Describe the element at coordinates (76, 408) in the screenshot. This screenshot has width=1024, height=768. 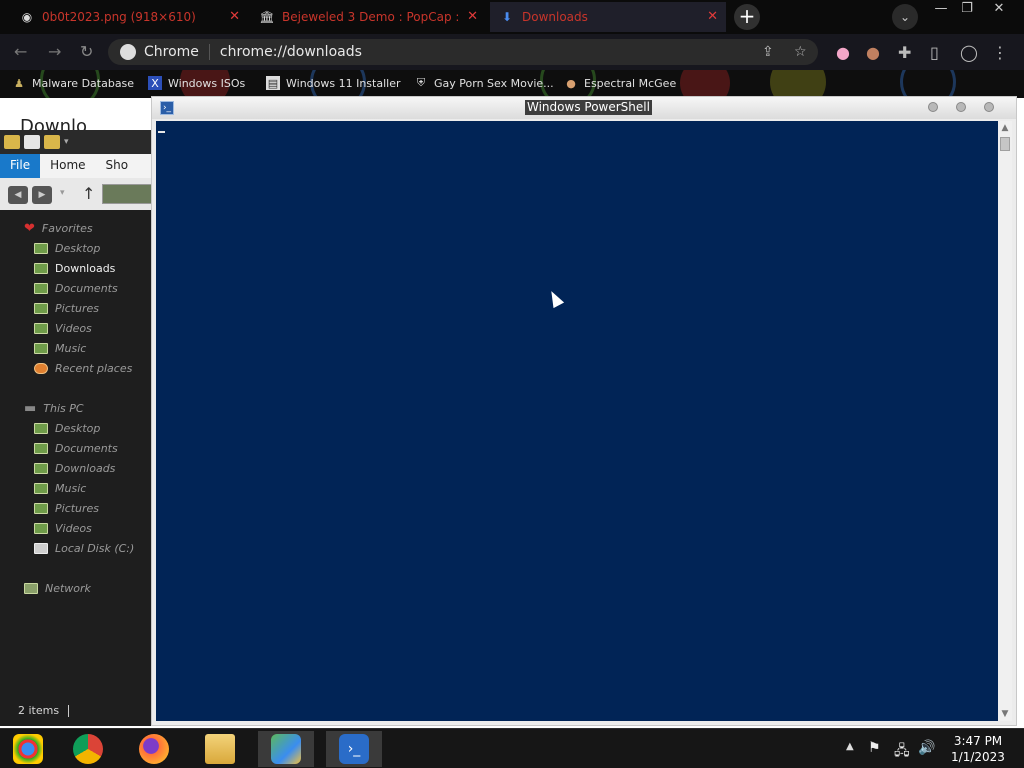
I see `nav-thispc-header: ▬ This PC` at that location.